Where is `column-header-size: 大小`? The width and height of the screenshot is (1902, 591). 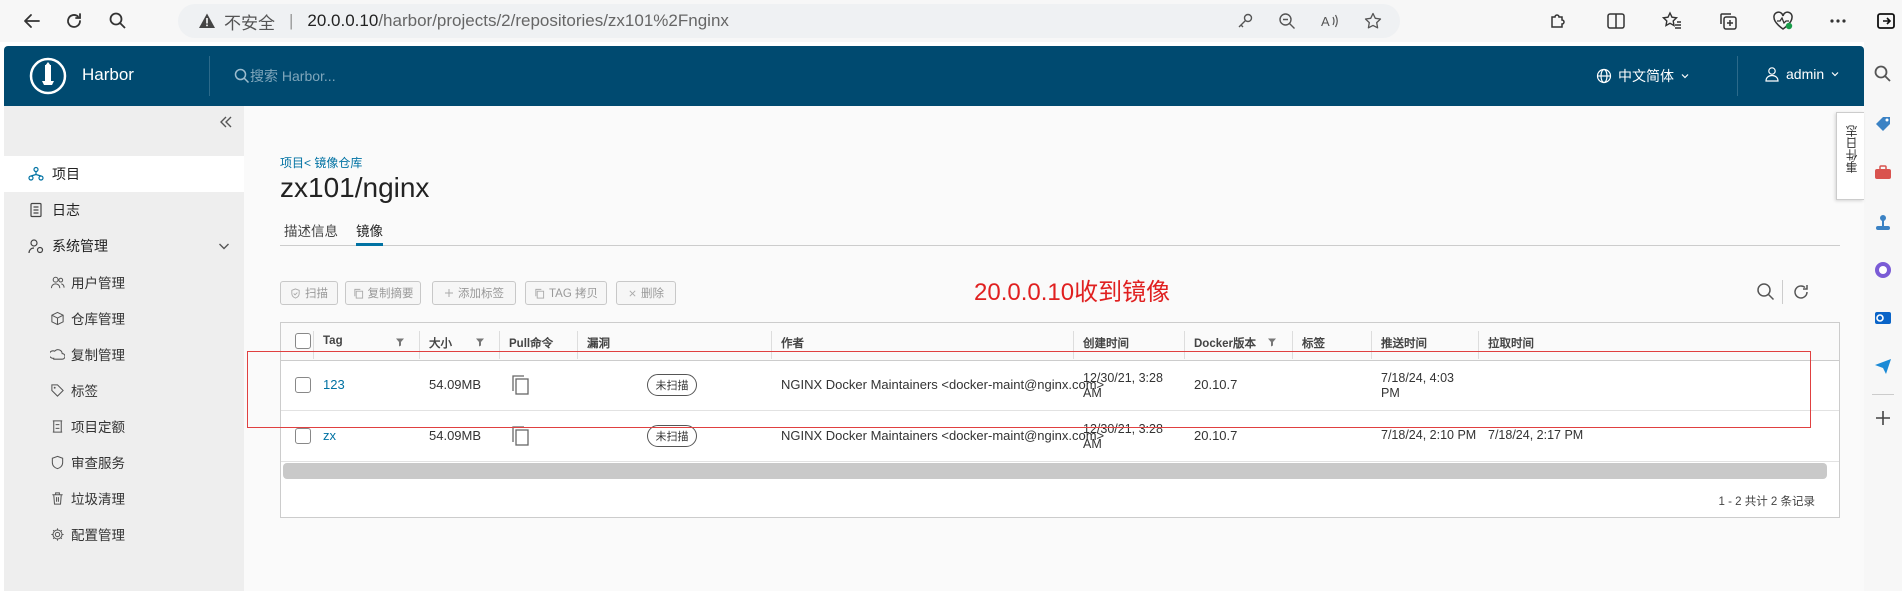
column-header-size: 大小 is located at coordinates (440, 343).